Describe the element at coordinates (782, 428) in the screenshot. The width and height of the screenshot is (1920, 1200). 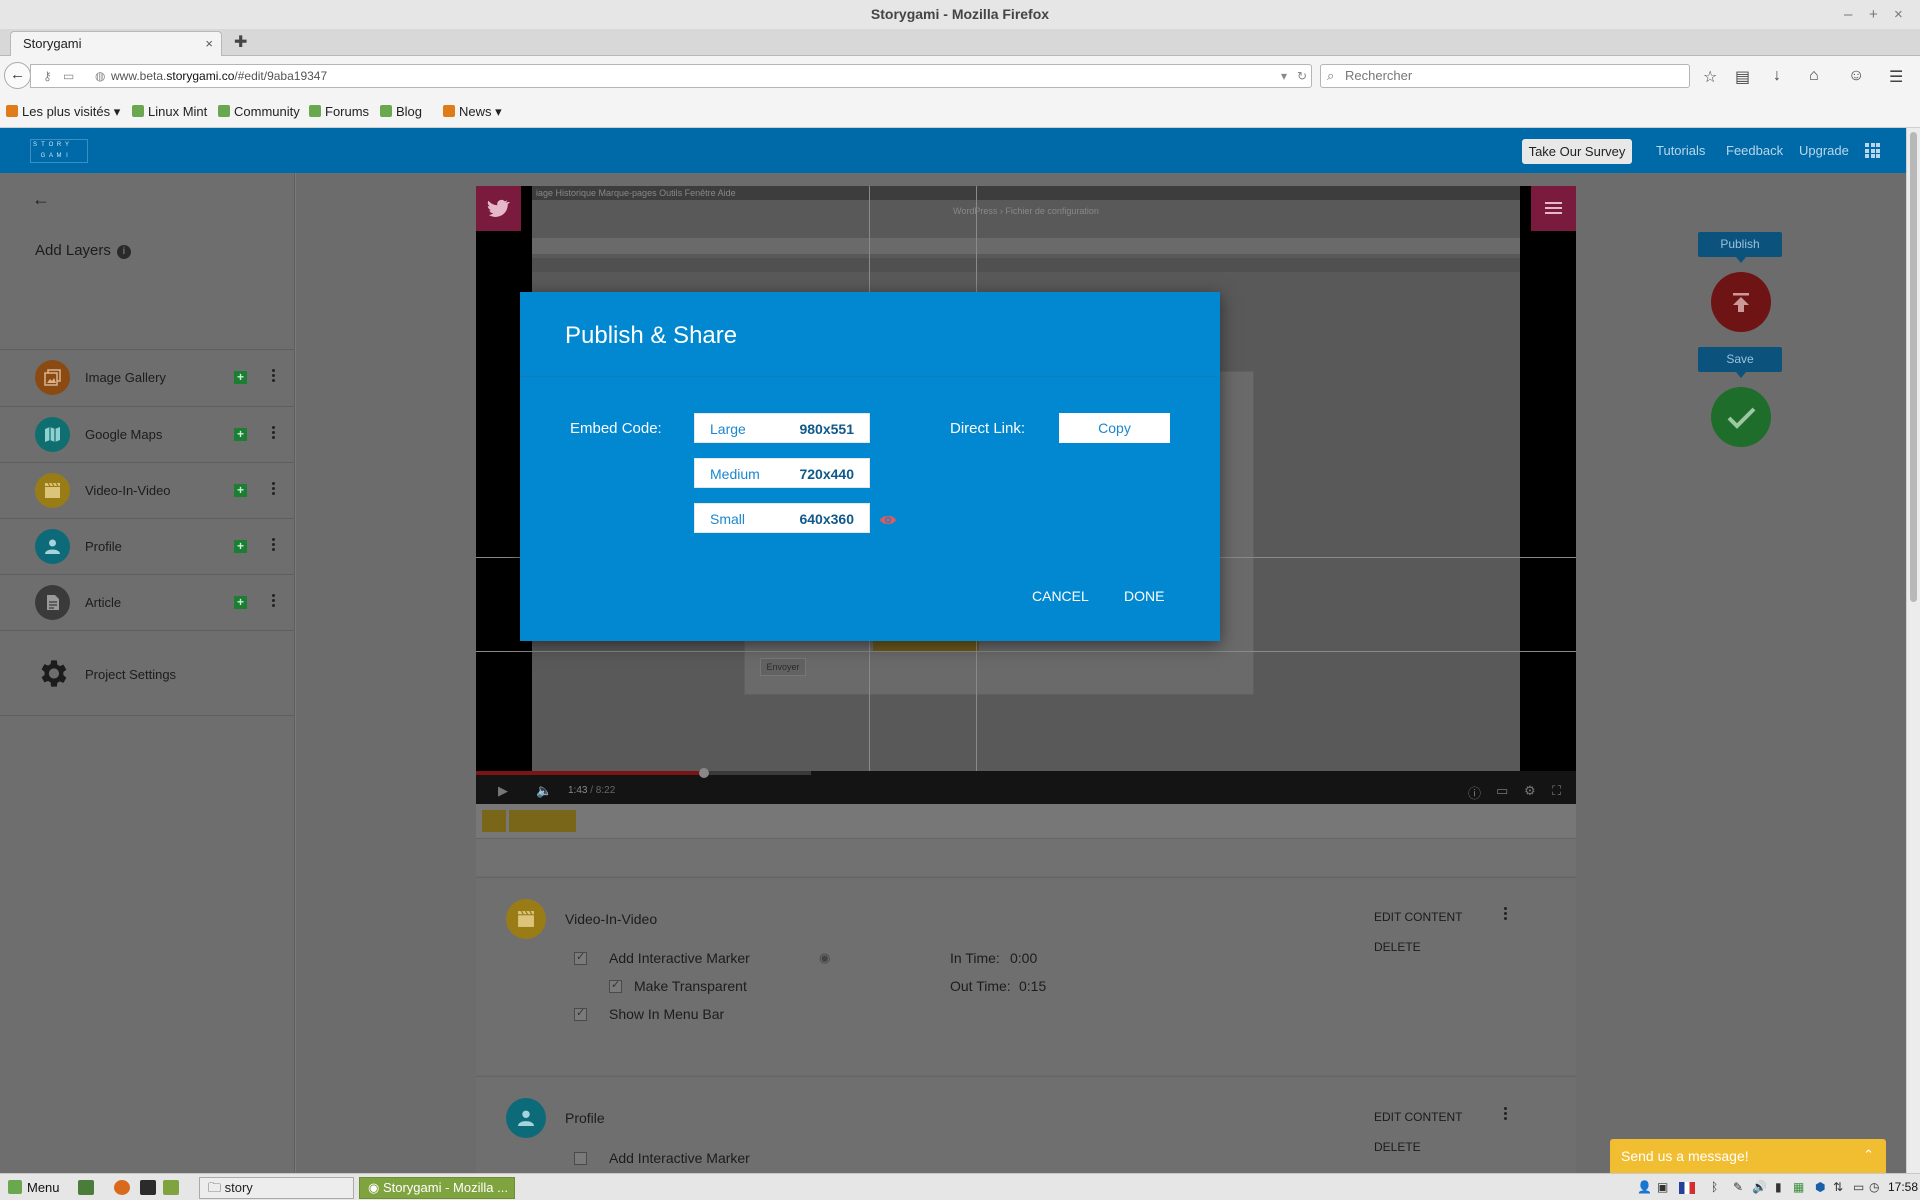
I see `embed-size-large-button: Large 980x551` at that location.